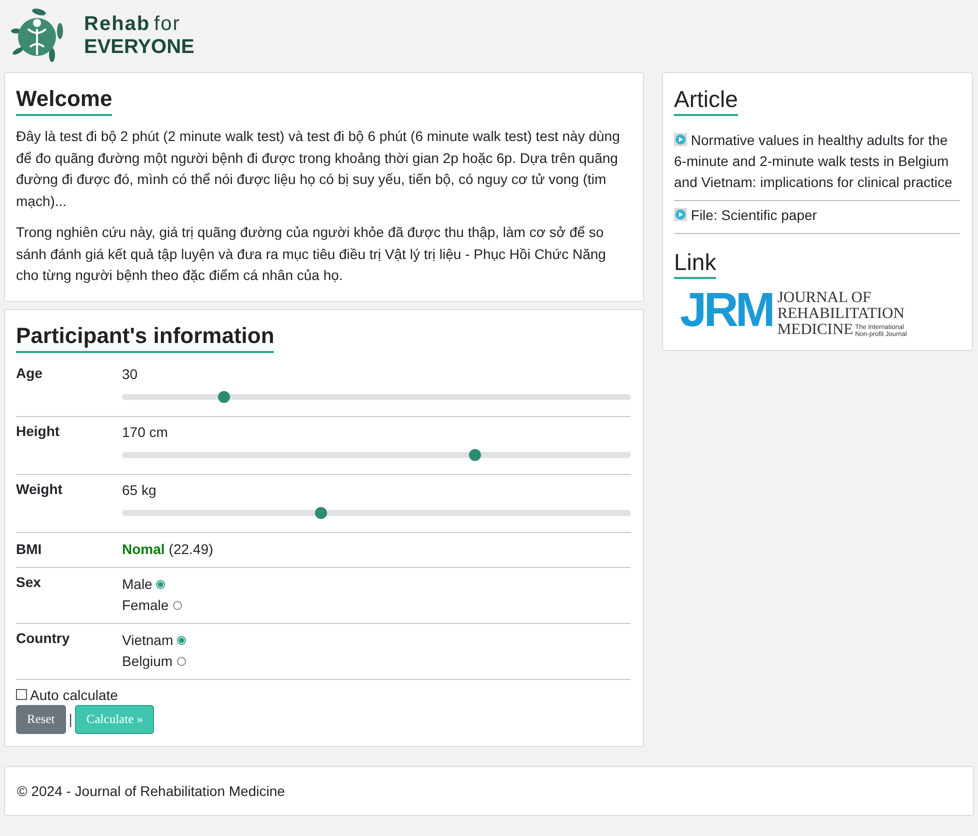 This screenshot has width=978, height=836. What do you see at coordinates (191, 548) in the screenshot?
I see `bmi-value: (22.49)` at bounding box center [191, 548].